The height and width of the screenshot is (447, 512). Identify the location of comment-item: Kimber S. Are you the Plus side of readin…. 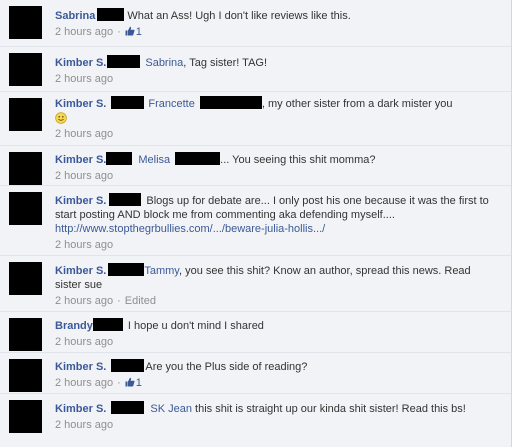
(255, 373).